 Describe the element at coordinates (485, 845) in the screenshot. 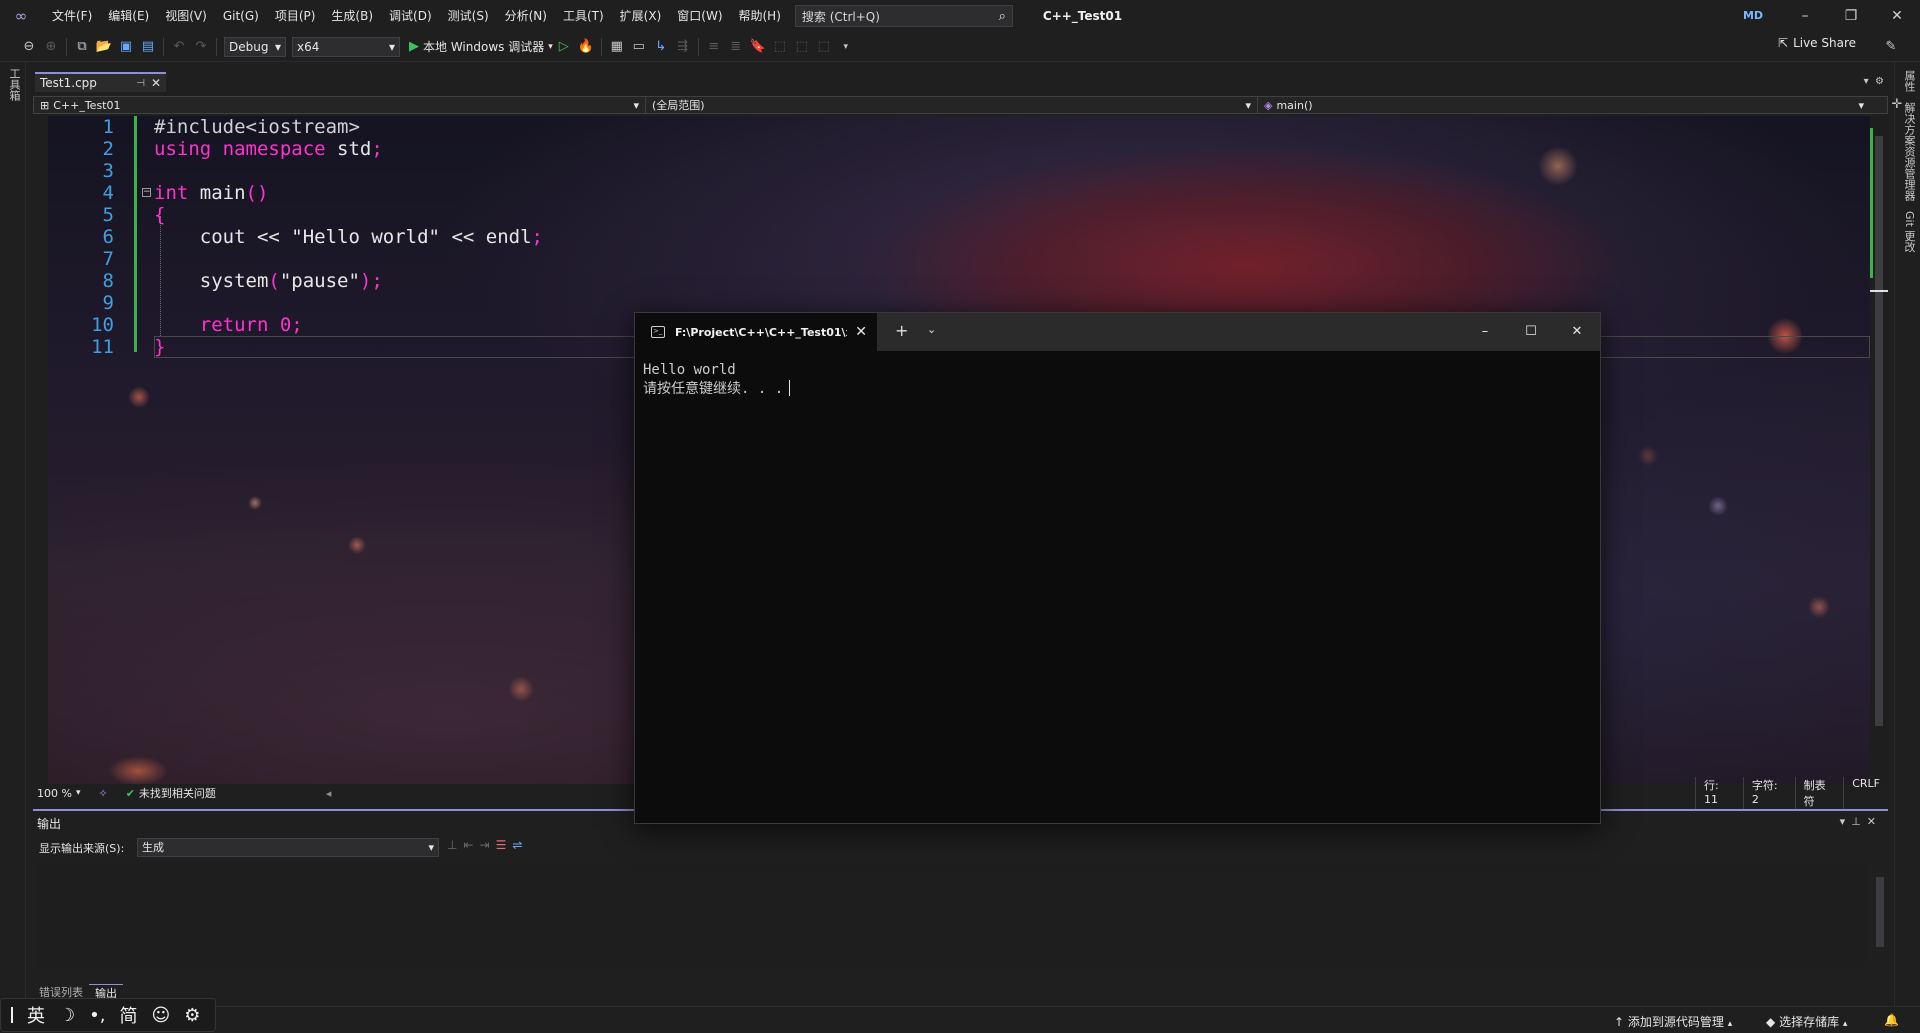

I see `next-message-icon: ⇥` at that location.